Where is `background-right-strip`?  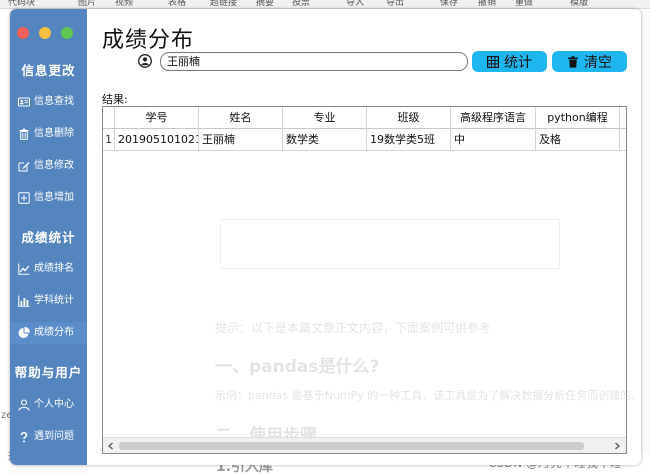
background-right-strip is located at coordinates (645, 242).